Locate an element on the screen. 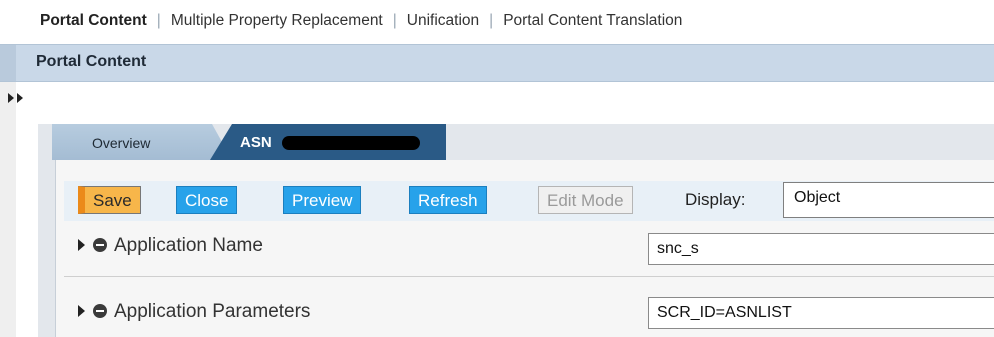 This screenshot has height=337, width=994. nav-link-portal-content: Portal Content is located at coordinates (93, 20).